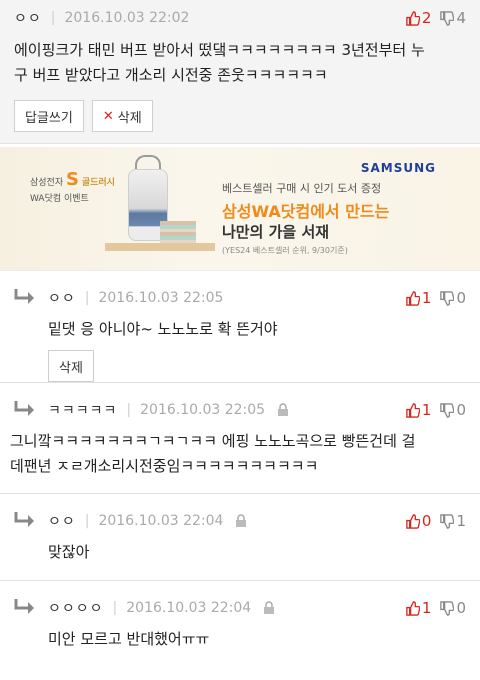 Image resolution: width=480 pixels, height=680 pixels. I want to click on samsung-logo: SAMSUNG, so click(398, 168).